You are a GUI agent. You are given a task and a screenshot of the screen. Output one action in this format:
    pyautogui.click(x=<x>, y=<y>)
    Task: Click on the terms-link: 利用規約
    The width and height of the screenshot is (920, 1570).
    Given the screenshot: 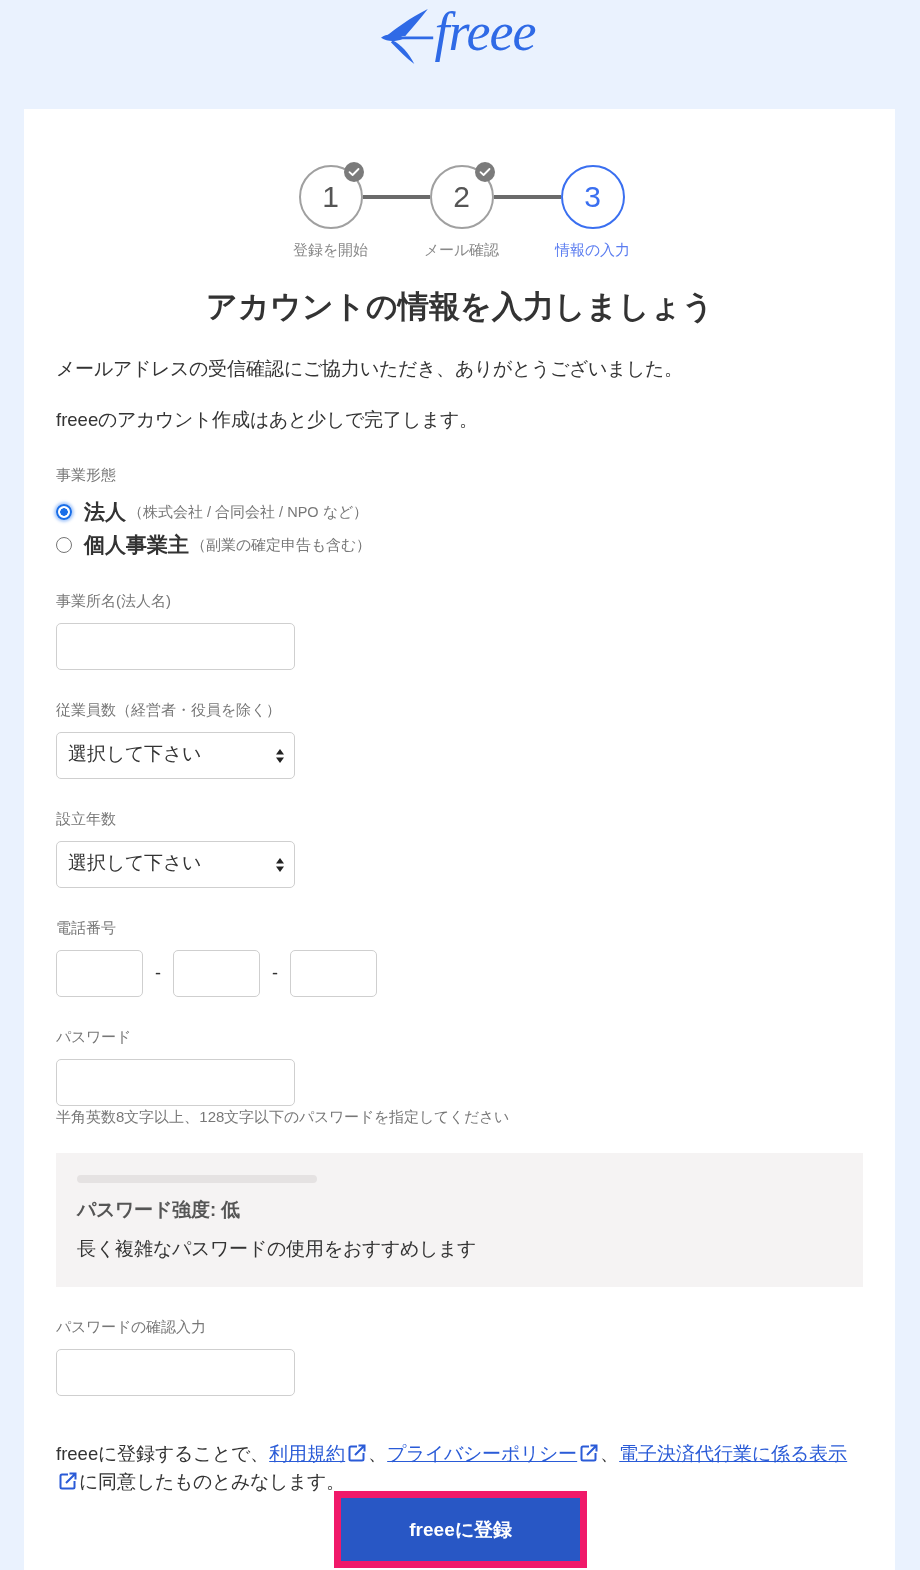 What is the action you would take?
    pyautogui.click(x=307, y=1453)
    